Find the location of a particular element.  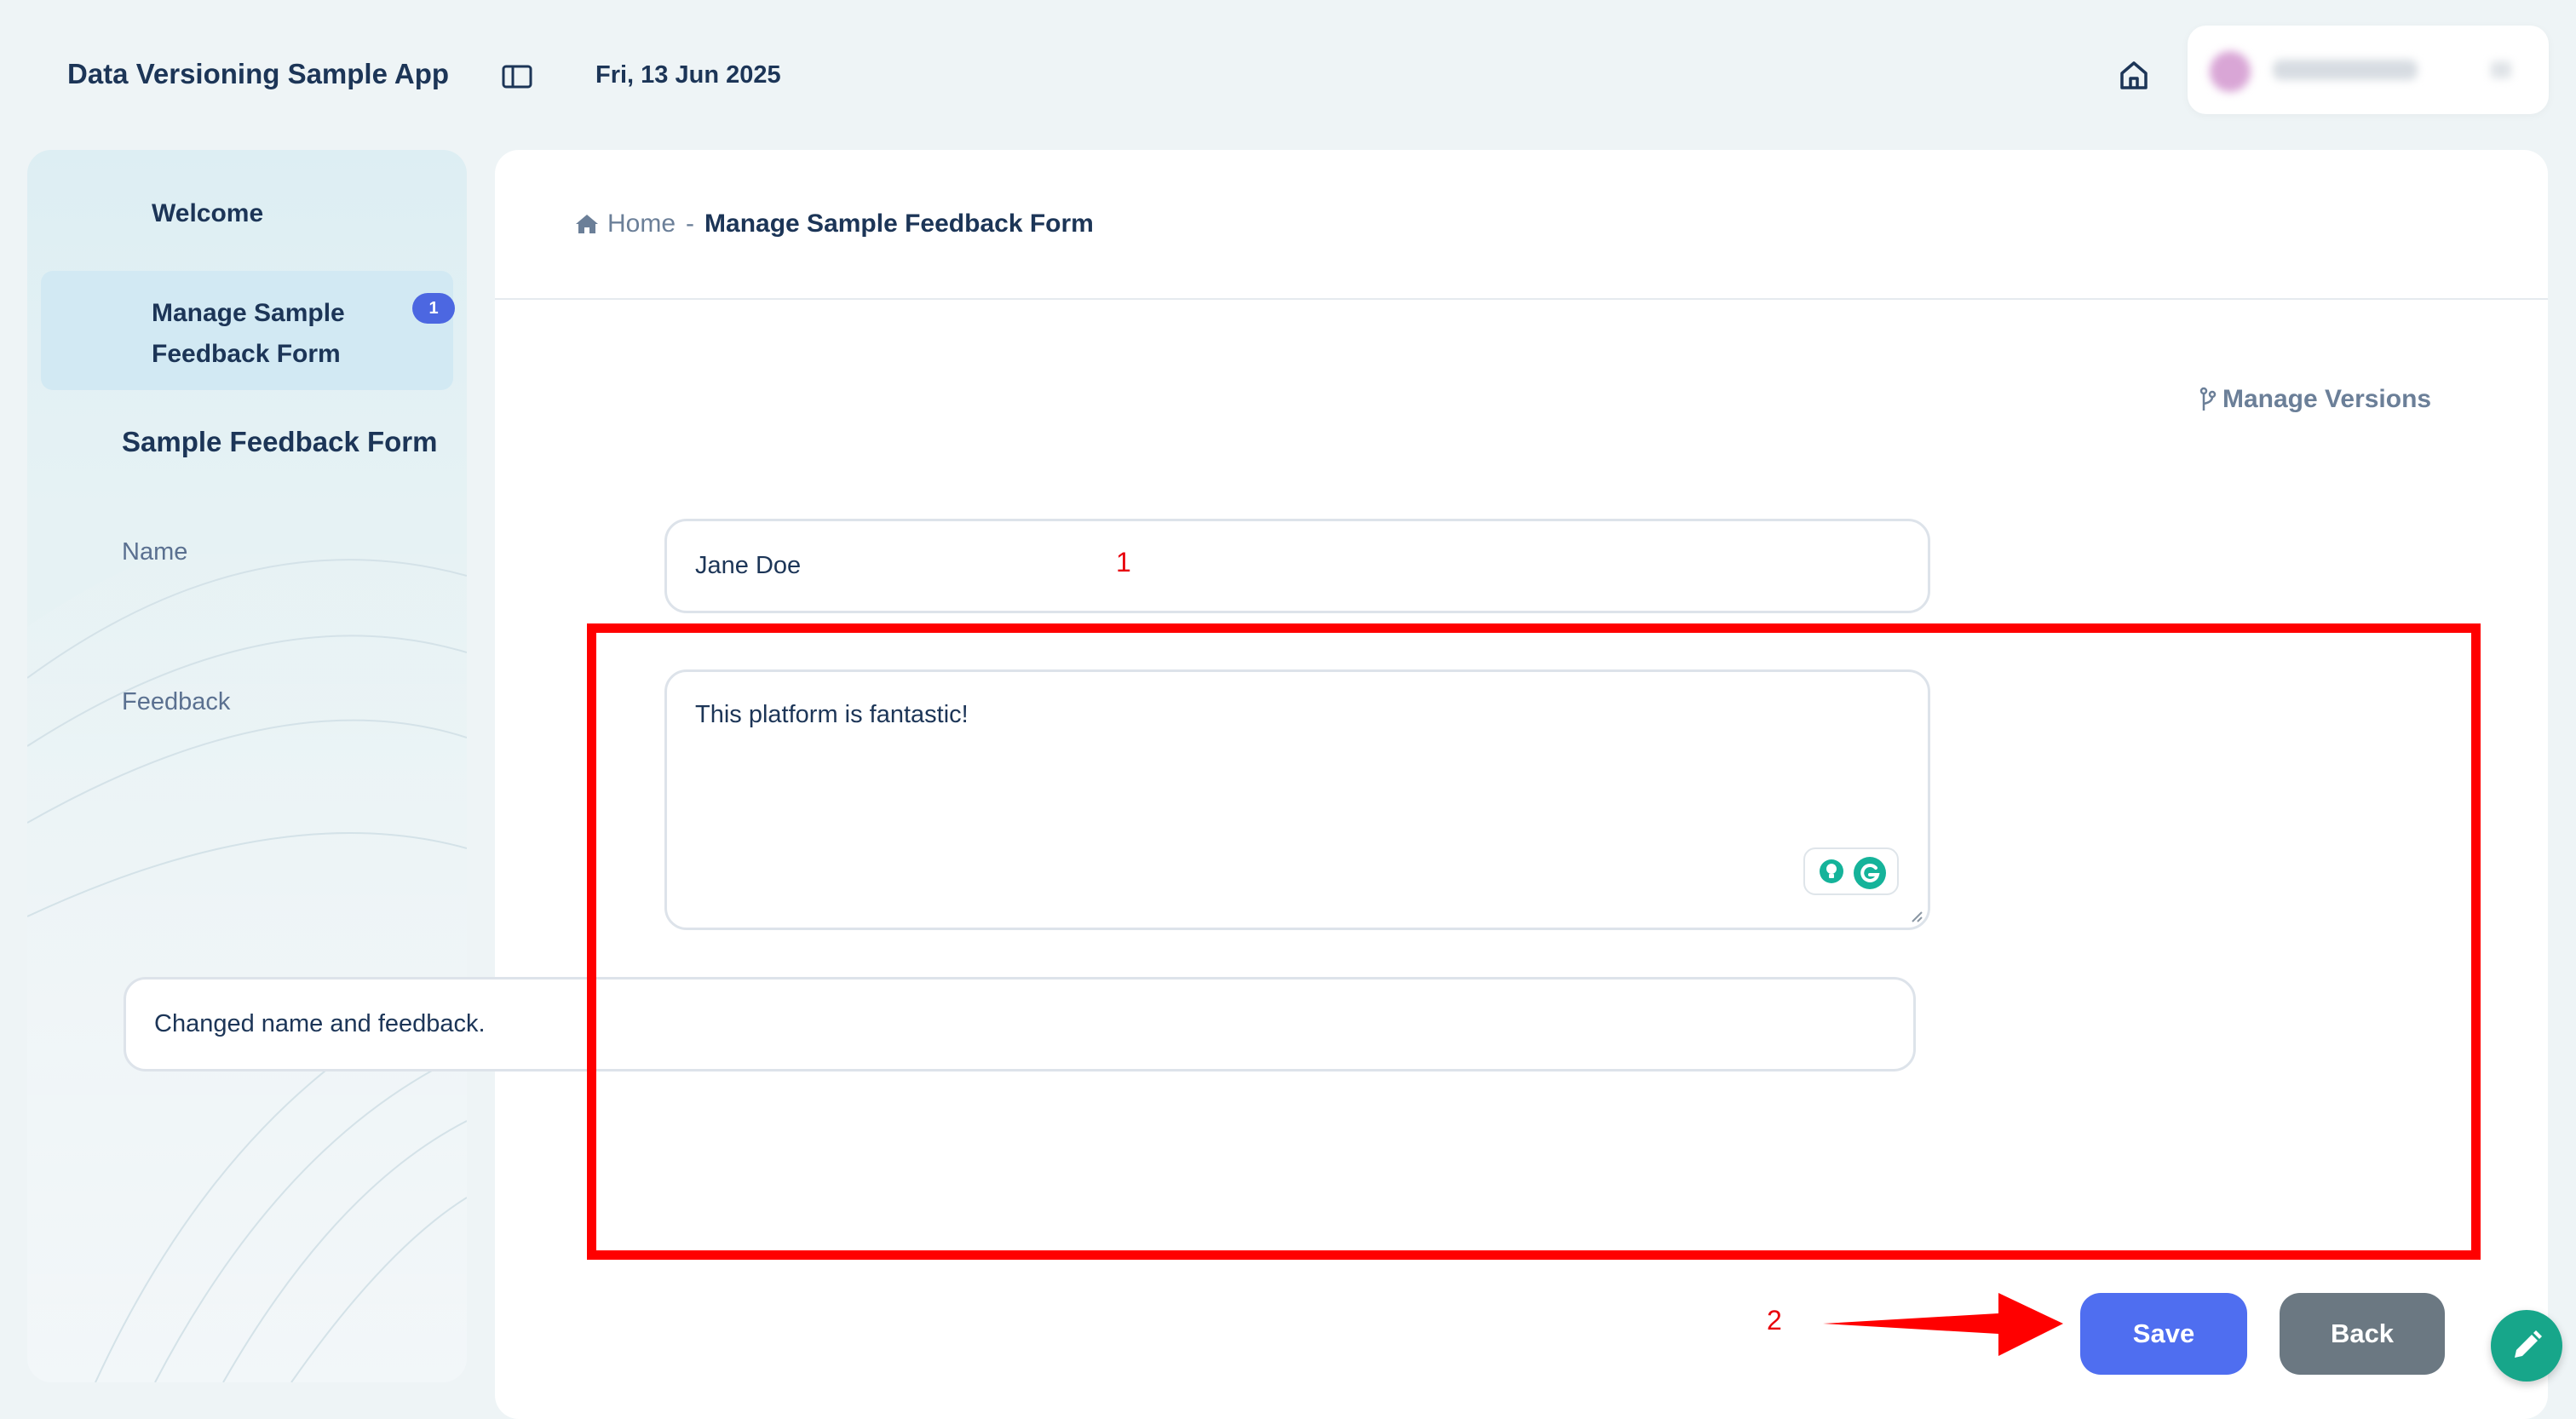

branch-icon is located at coordinates (2208, 399).